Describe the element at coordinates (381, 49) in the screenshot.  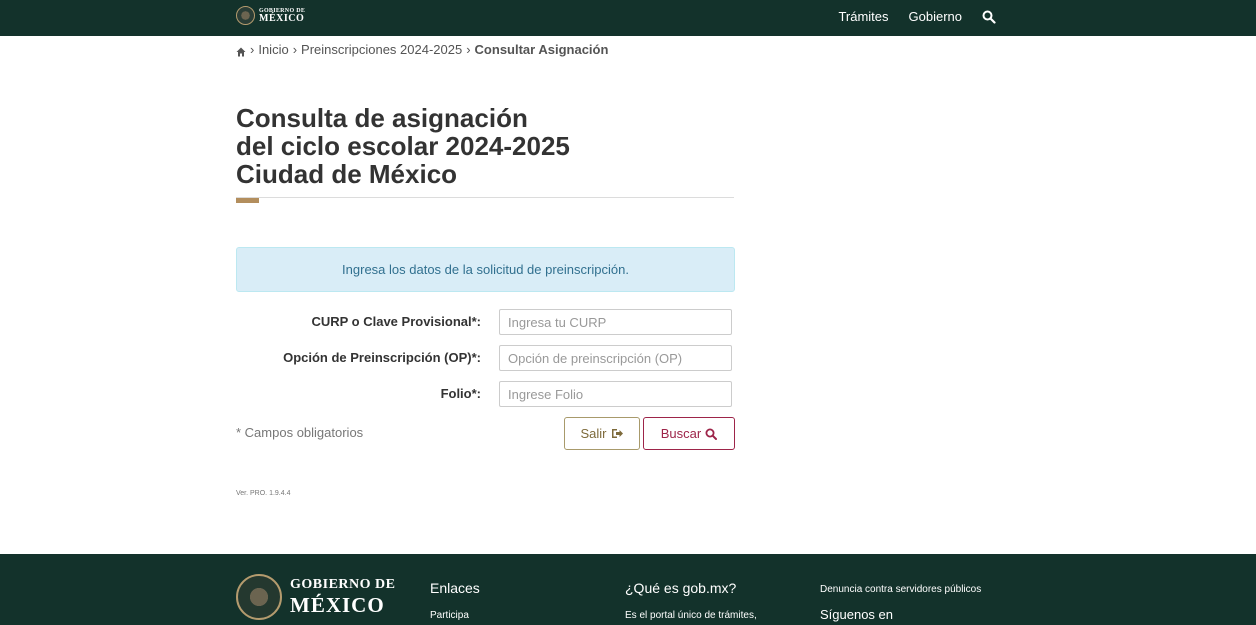
I see `breadcrumb-preinscripciones: Preinscripciones 2024-2025` at that location.